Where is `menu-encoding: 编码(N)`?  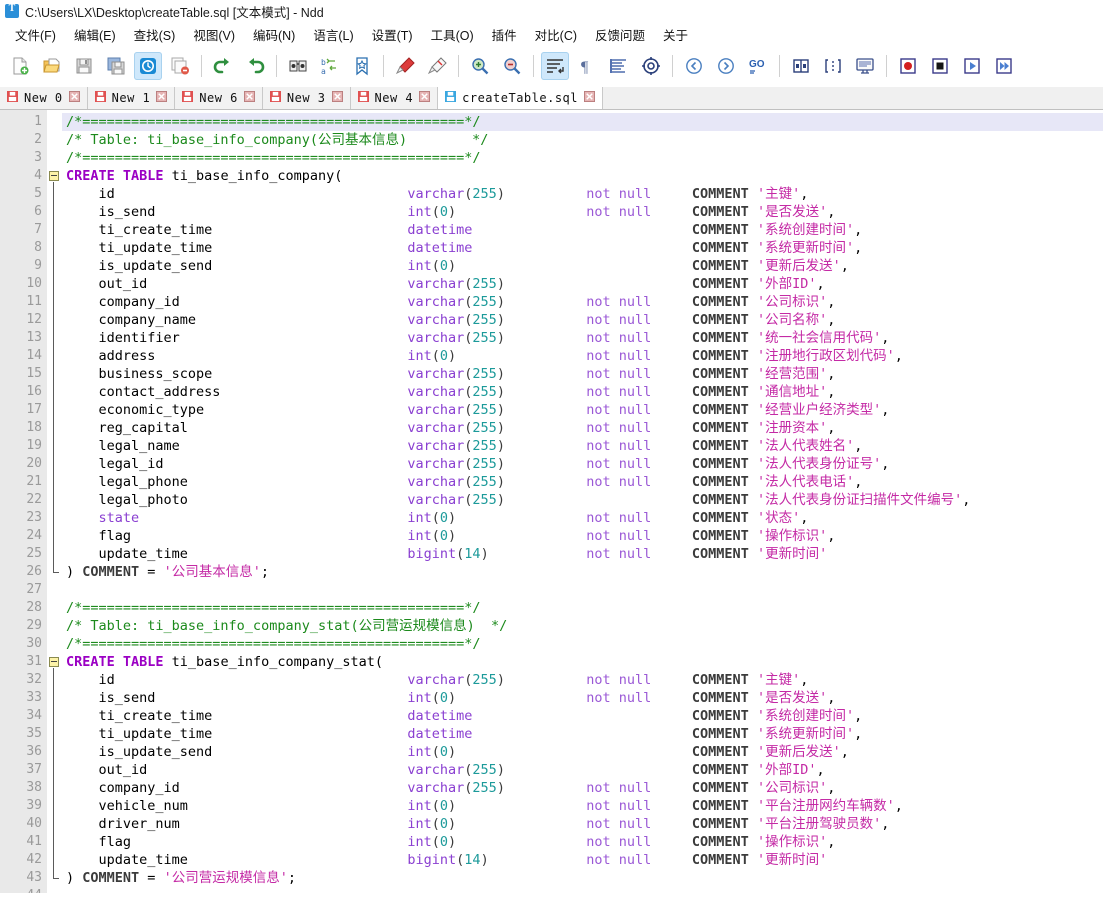
menu-encoding: 编码(N) is located at coordinates (274, 34).